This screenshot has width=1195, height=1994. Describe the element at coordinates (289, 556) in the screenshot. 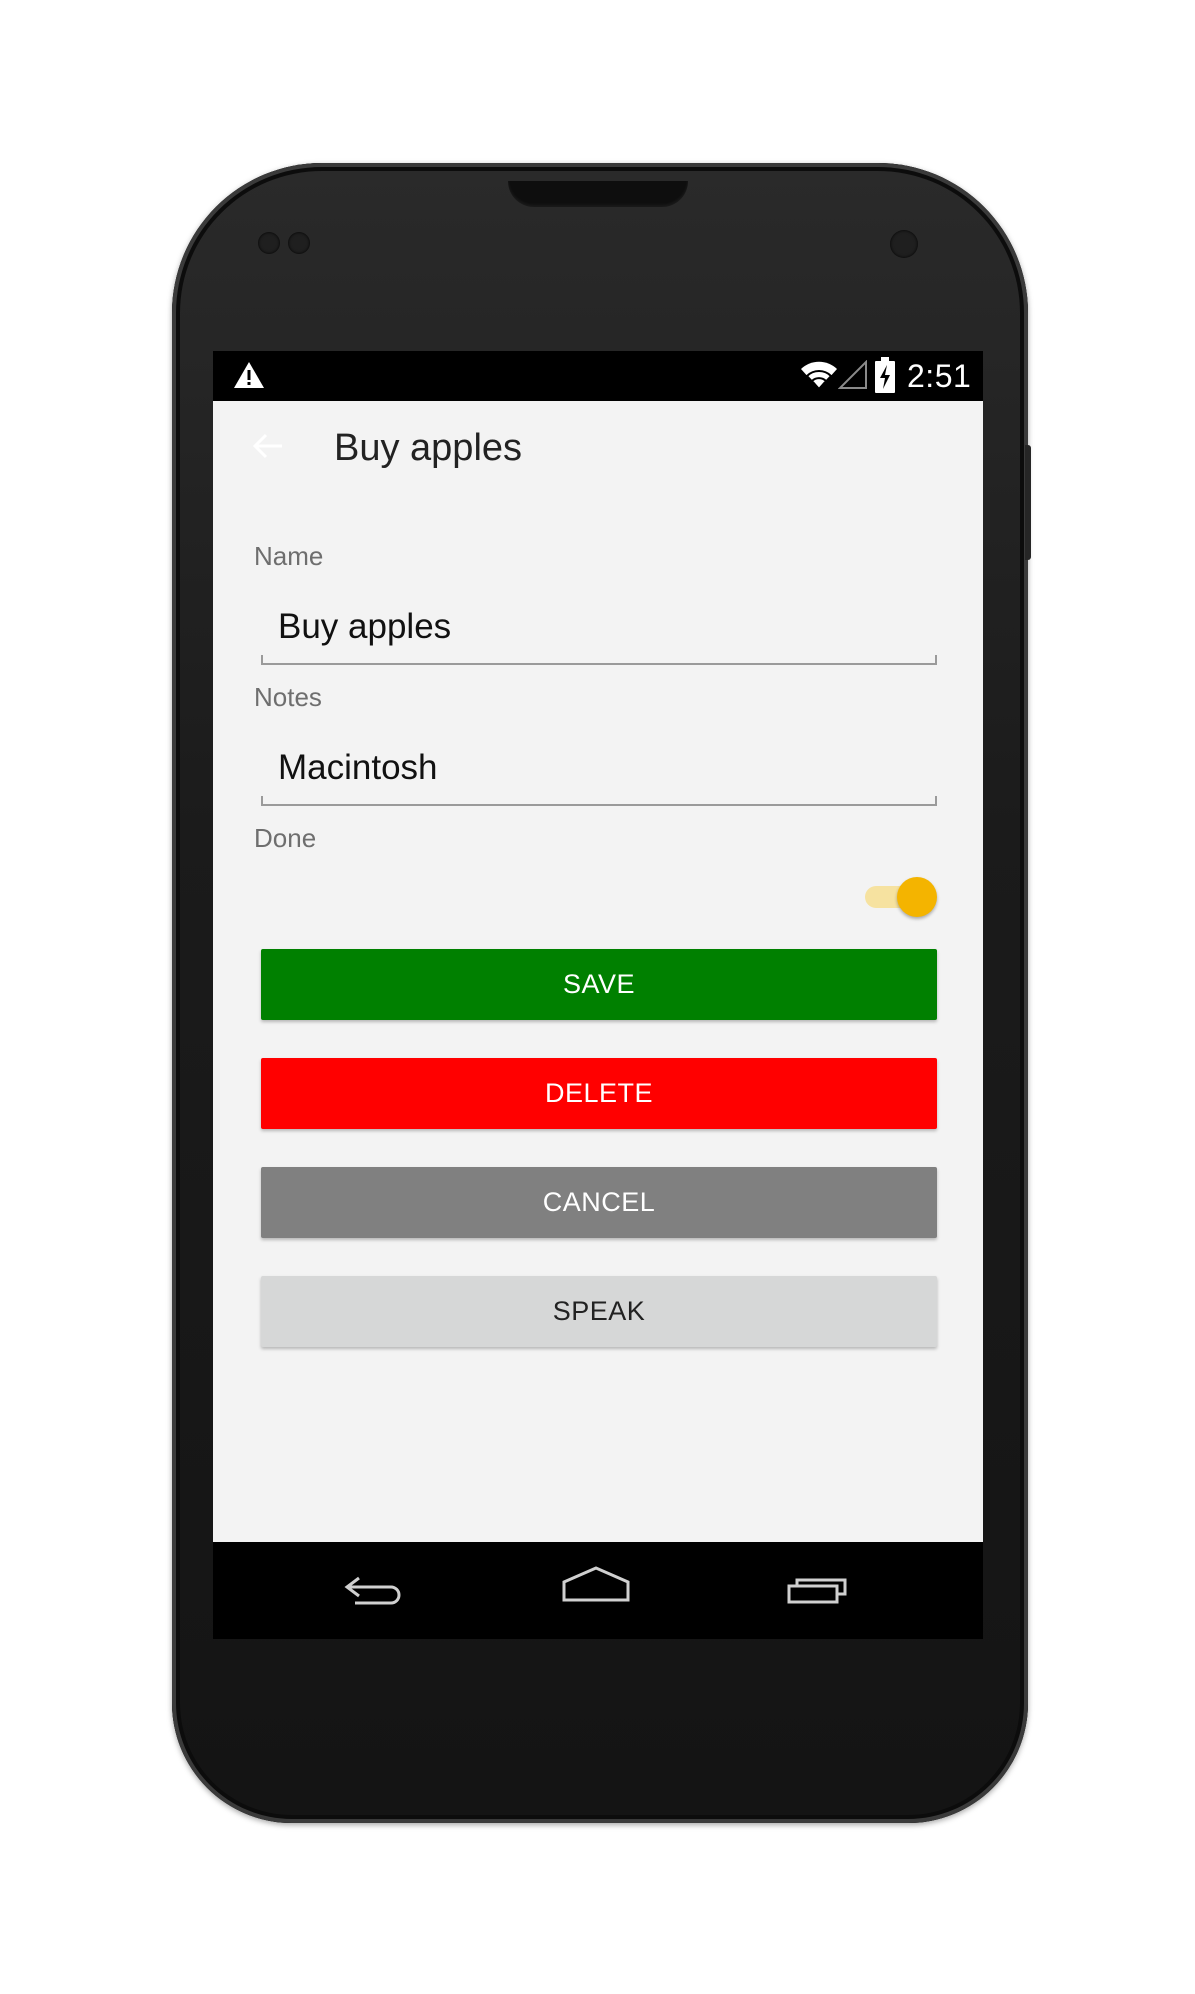

I see `name-label: Name` at that location.